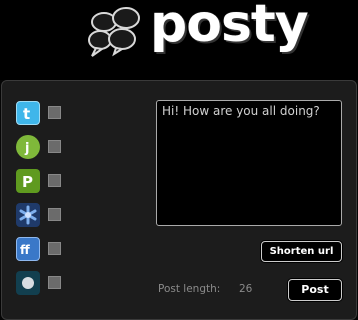 The image size is (358, 320). Describe the element at coordinates (28, 283) in the screenshot. I see `circle-icon` at that location.